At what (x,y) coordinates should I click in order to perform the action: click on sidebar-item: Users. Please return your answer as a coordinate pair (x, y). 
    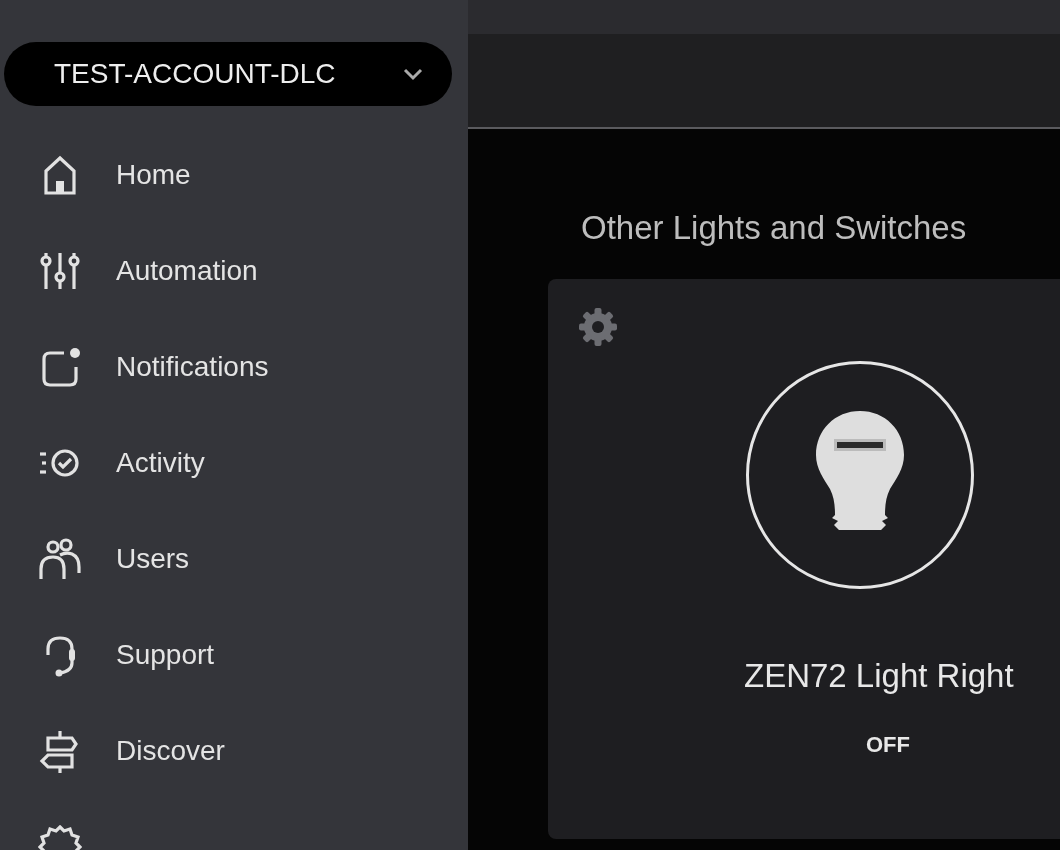
    Looking at the image, I should click on (234, 559).